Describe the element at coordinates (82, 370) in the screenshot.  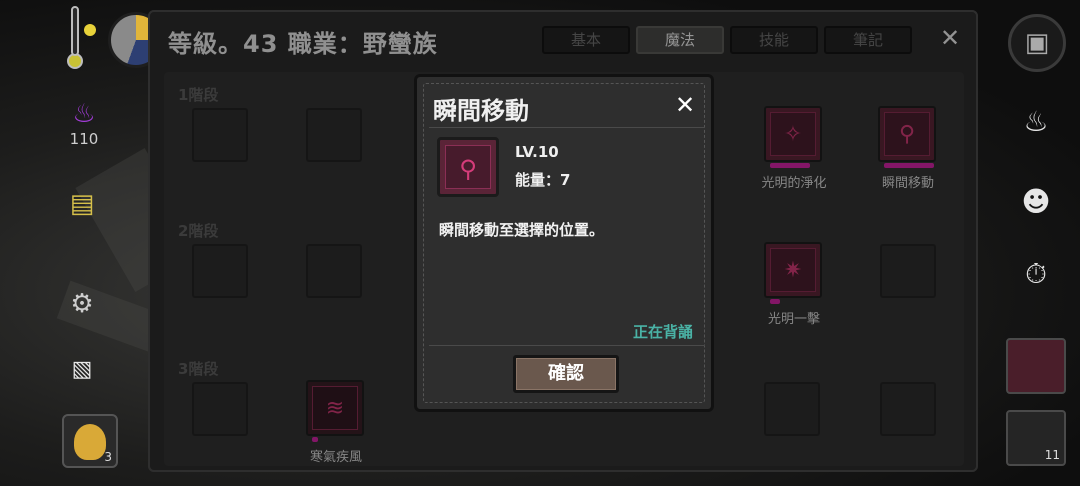
I see `map-card-icon: ▧` at that location.